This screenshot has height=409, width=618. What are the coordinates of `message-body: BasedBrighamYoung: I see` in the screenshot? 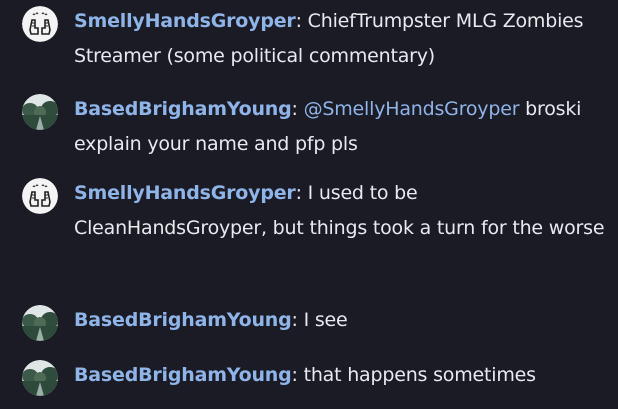 It's located at (344, 320).